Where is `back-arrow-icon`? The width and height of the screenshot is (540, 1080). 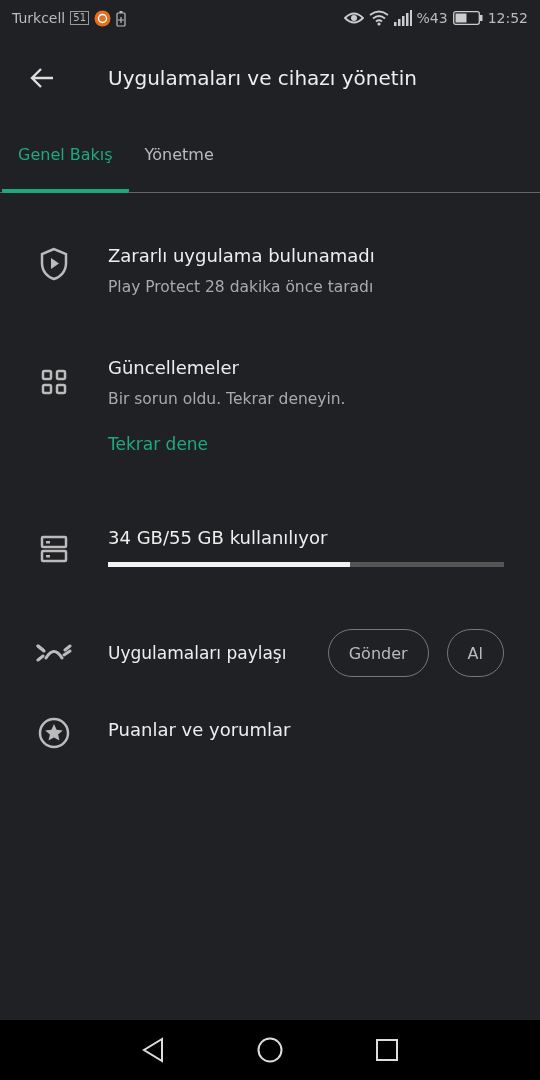
back-arrow-icon is located at coordinates (42, 78).